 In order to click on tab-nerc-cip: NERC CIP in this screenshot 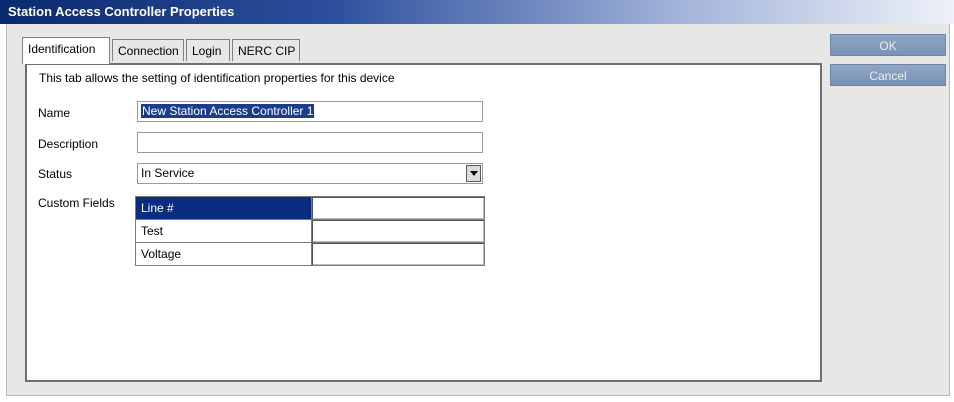, I will do `click(266, 50)`.